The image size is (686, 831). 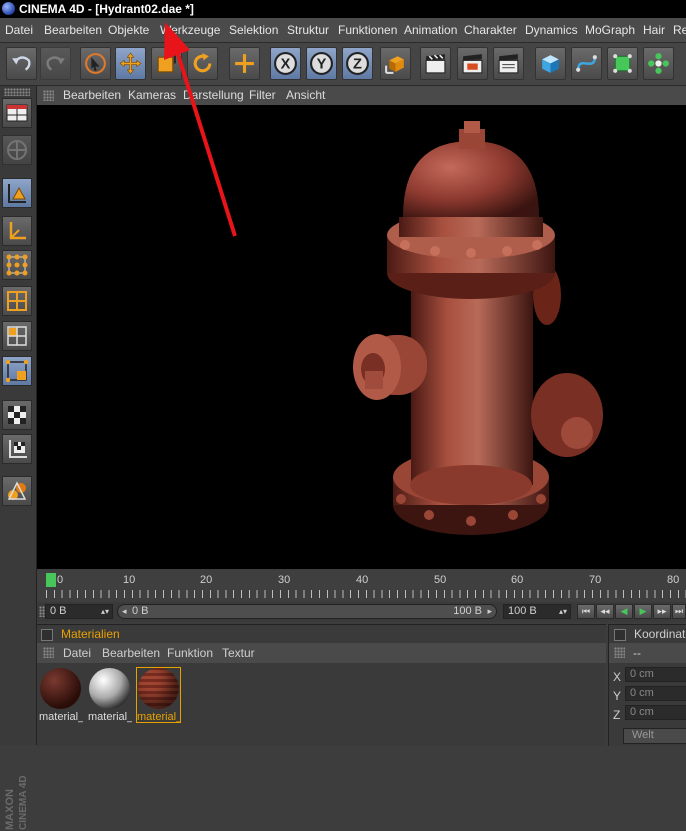 I want to click on texture-mode-icon, so click(x=17, y=415).